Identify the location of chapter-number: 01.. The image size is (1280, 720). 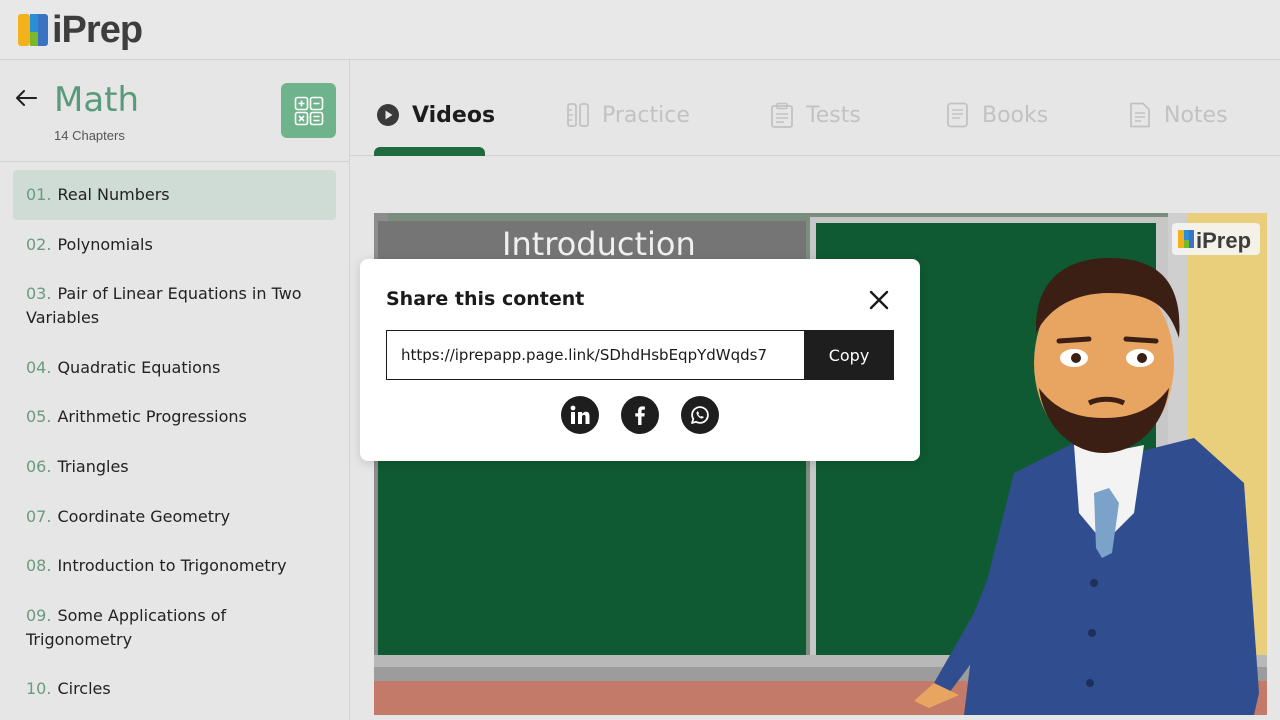
(39, 194).